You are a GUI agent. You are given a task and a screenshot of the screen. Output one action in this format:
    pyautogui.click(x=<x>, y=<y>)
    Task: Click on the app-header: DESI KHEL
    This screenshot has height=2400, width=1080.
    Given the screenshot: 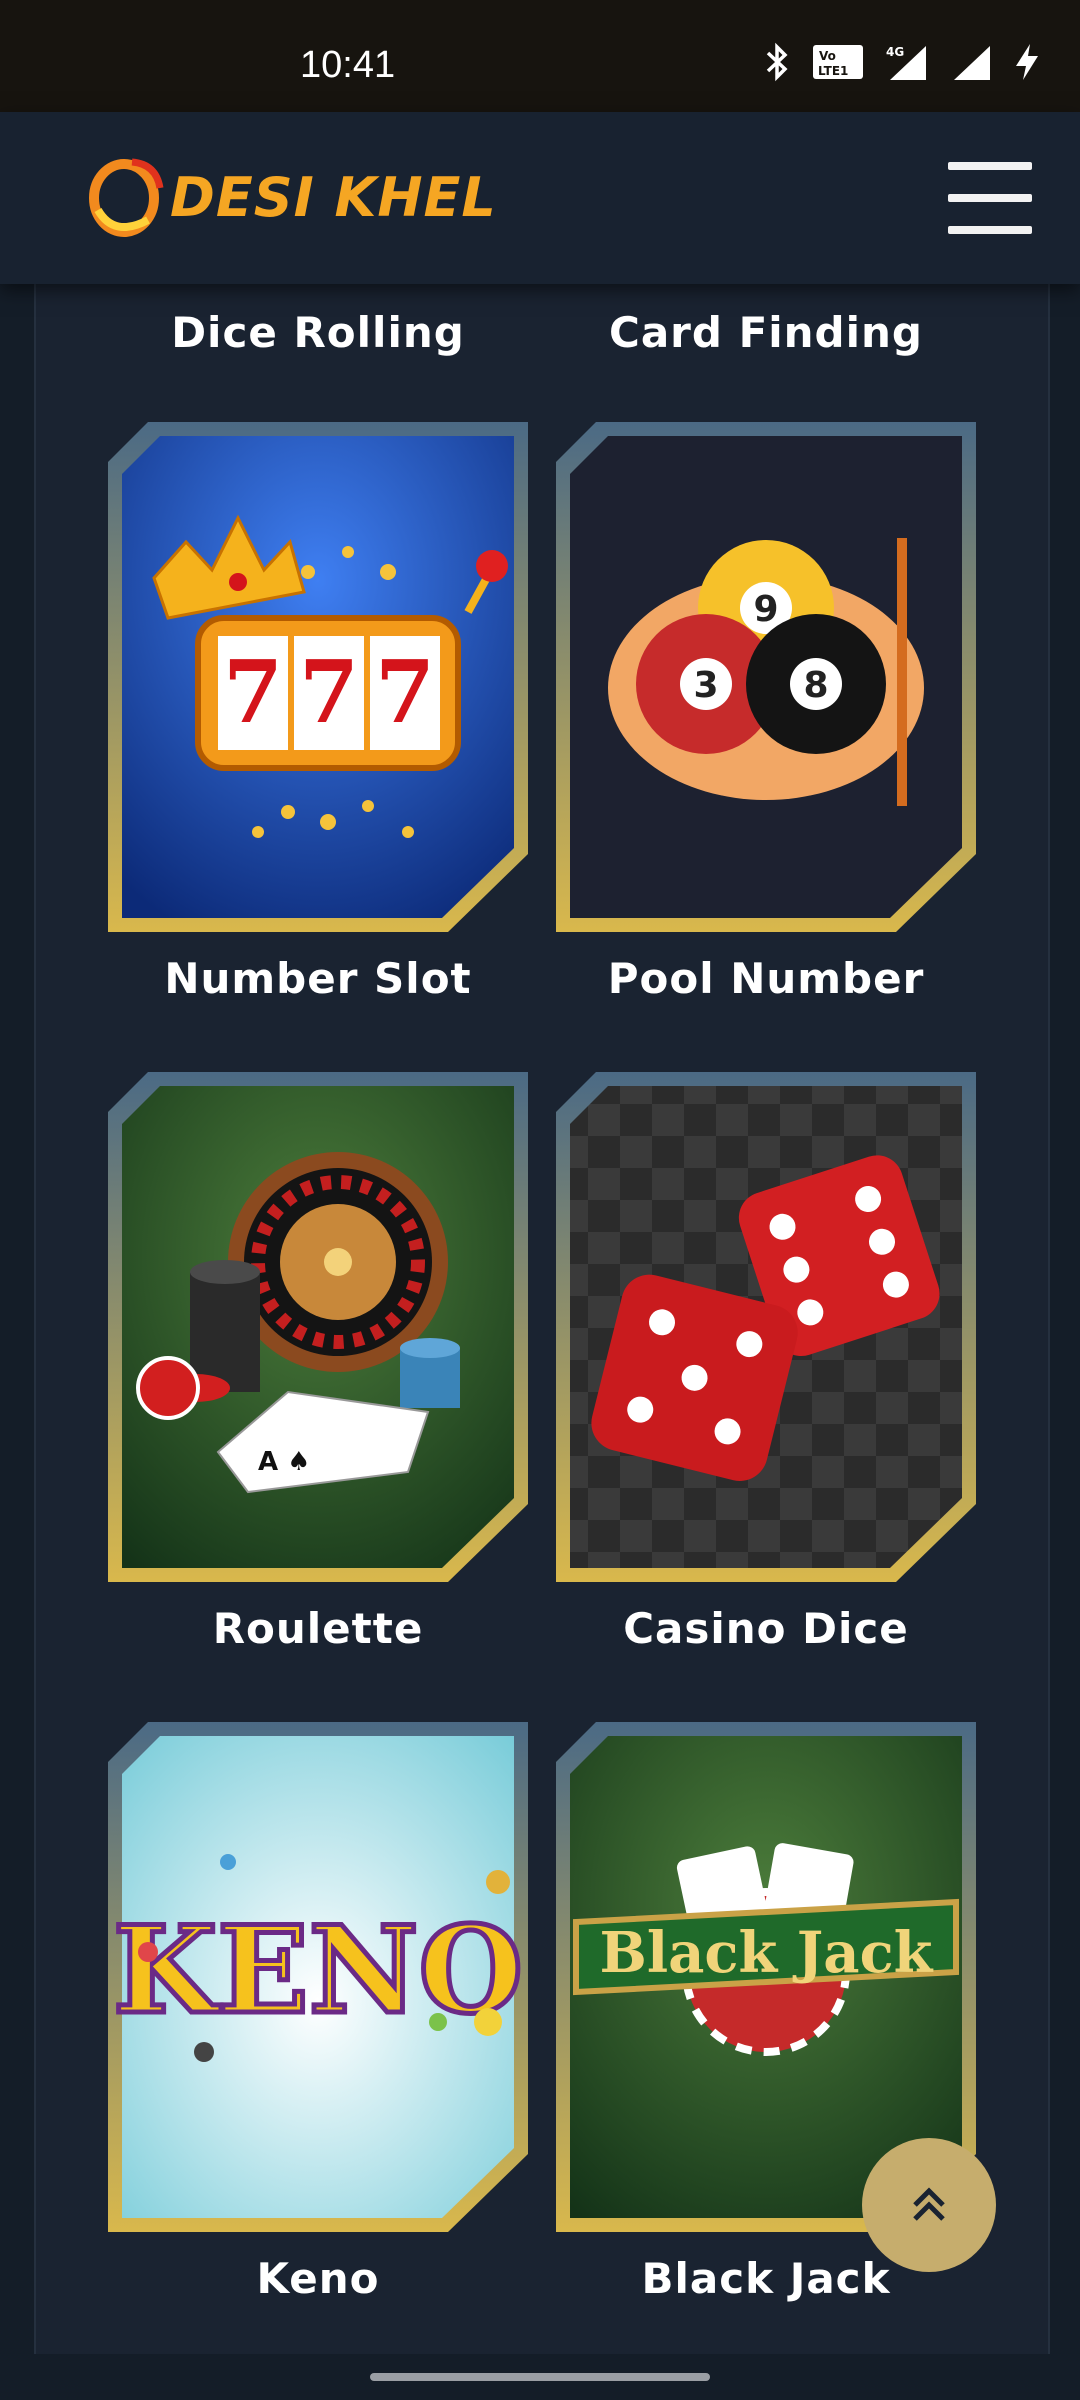 What is the action you would take?
    pyautogui.click(x=540, y=198)
    